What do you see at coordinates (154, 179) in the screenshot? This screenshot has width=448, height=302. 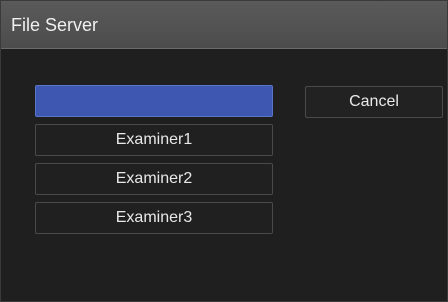 I see `list-item-examiner2: Examiner2` at bounding box center [154, 179].